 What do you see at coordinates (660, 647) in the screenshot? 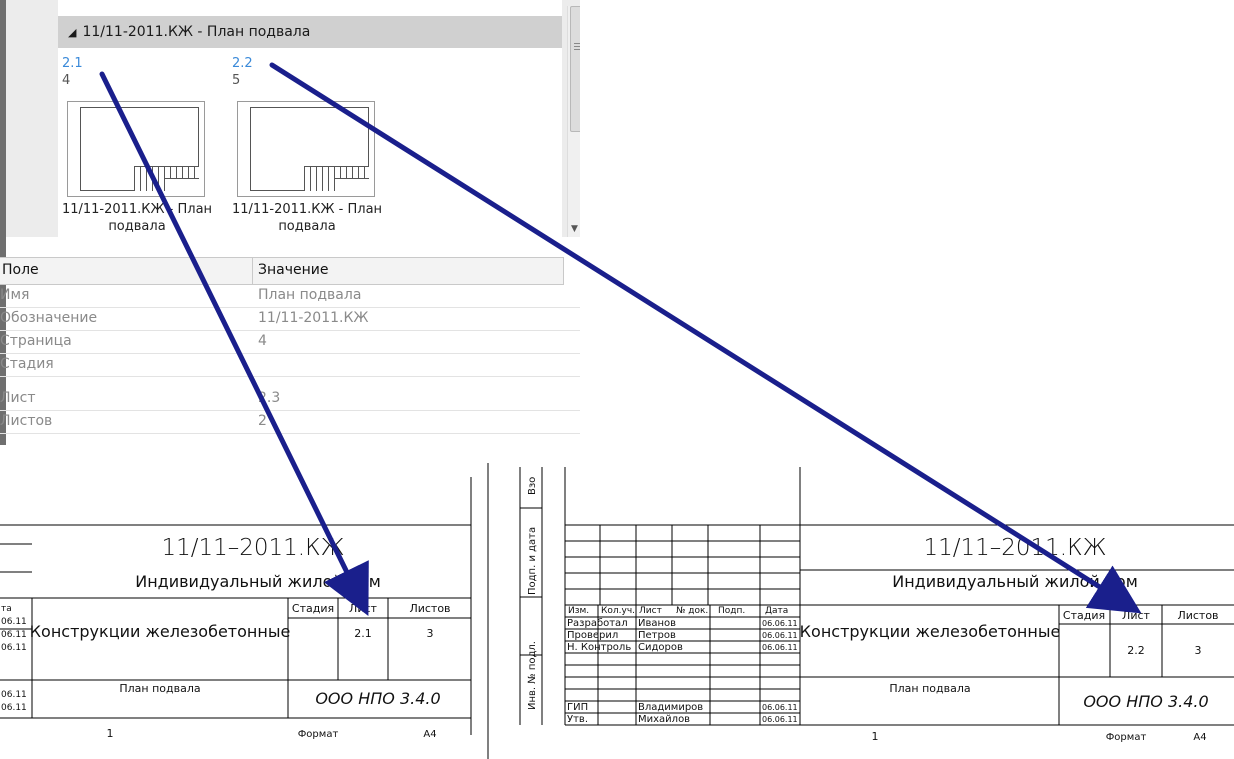
I see `person-name: Сидоров` at bounding box center [660, 647].